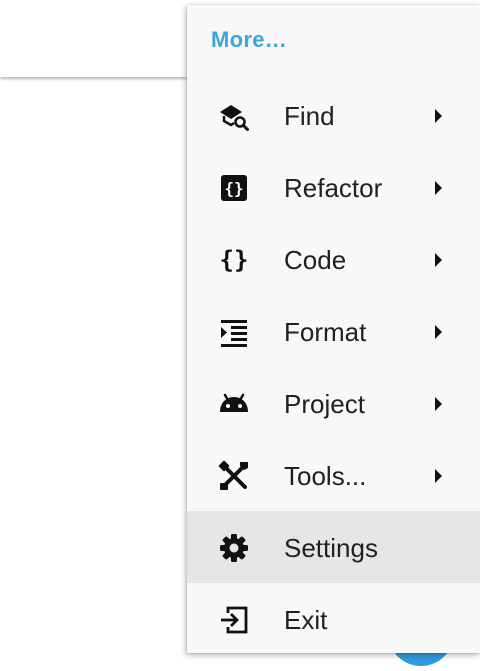 The height and width of the screenshot is (671, 480). I want to click on code-braces-icon: {}, so click(234, 260).